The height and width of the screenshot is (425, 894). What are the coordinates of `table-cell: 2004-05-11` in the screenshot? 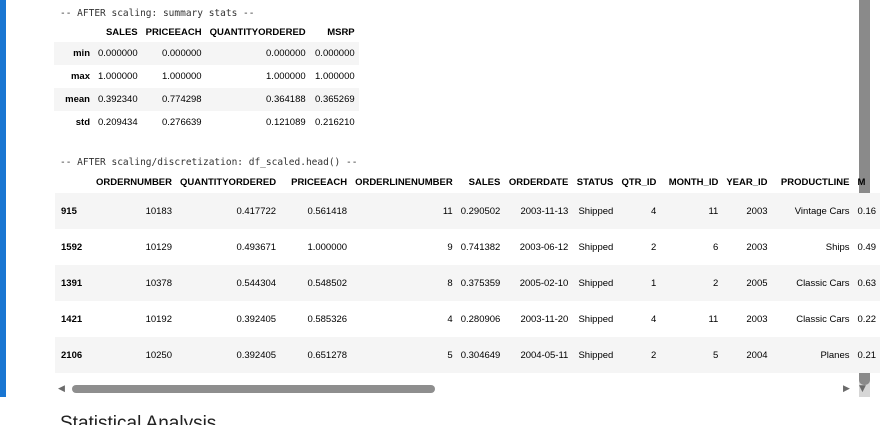 It's located at (544, 355).